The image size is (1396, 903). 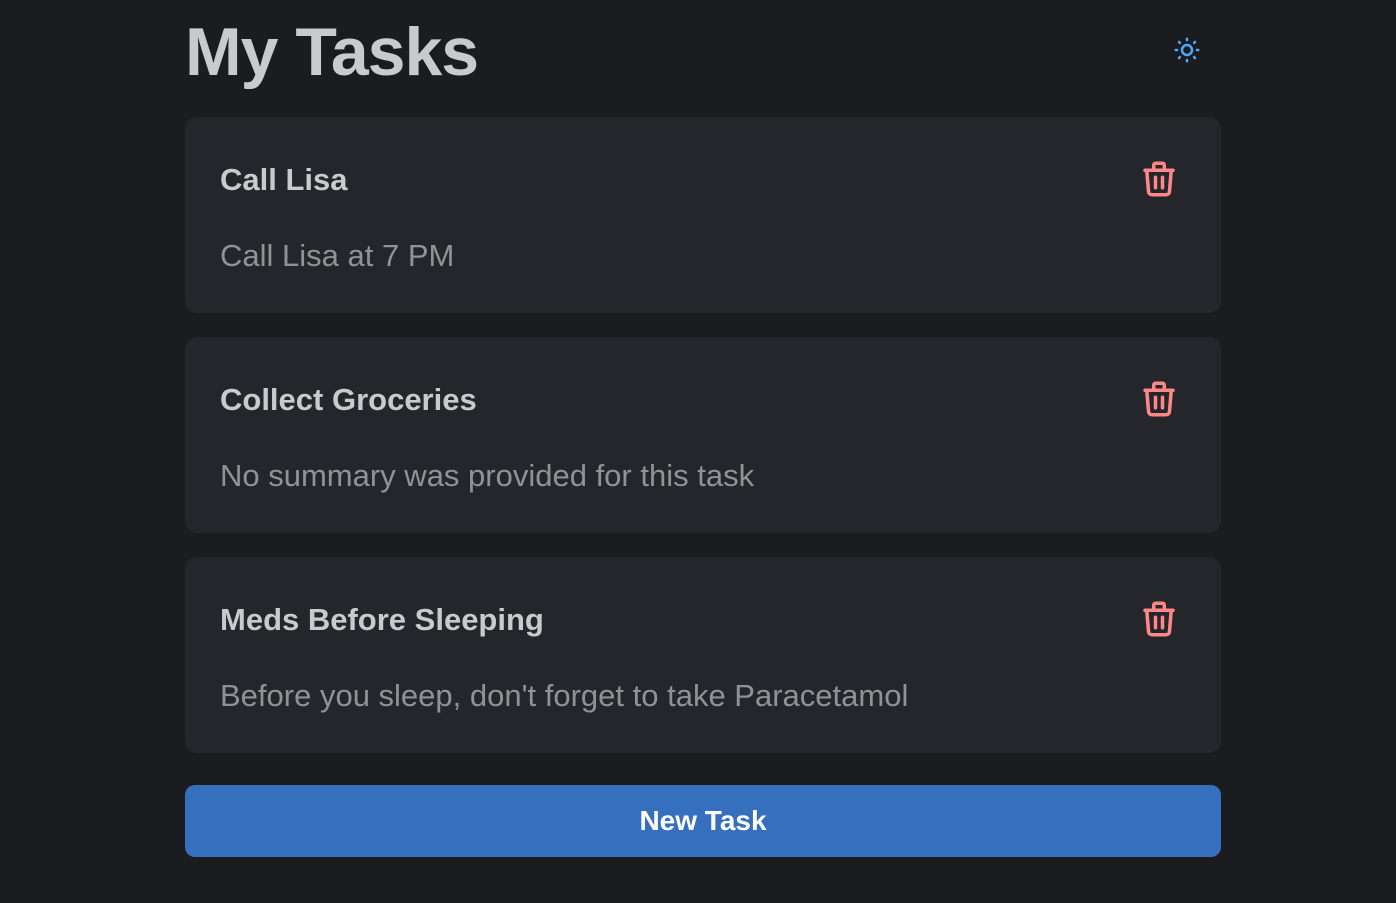 What do you see at coordinates (487, 475) in the screenshot?
I see `task-summary: No summary was provided for this task` at bounding box center [487, 475].